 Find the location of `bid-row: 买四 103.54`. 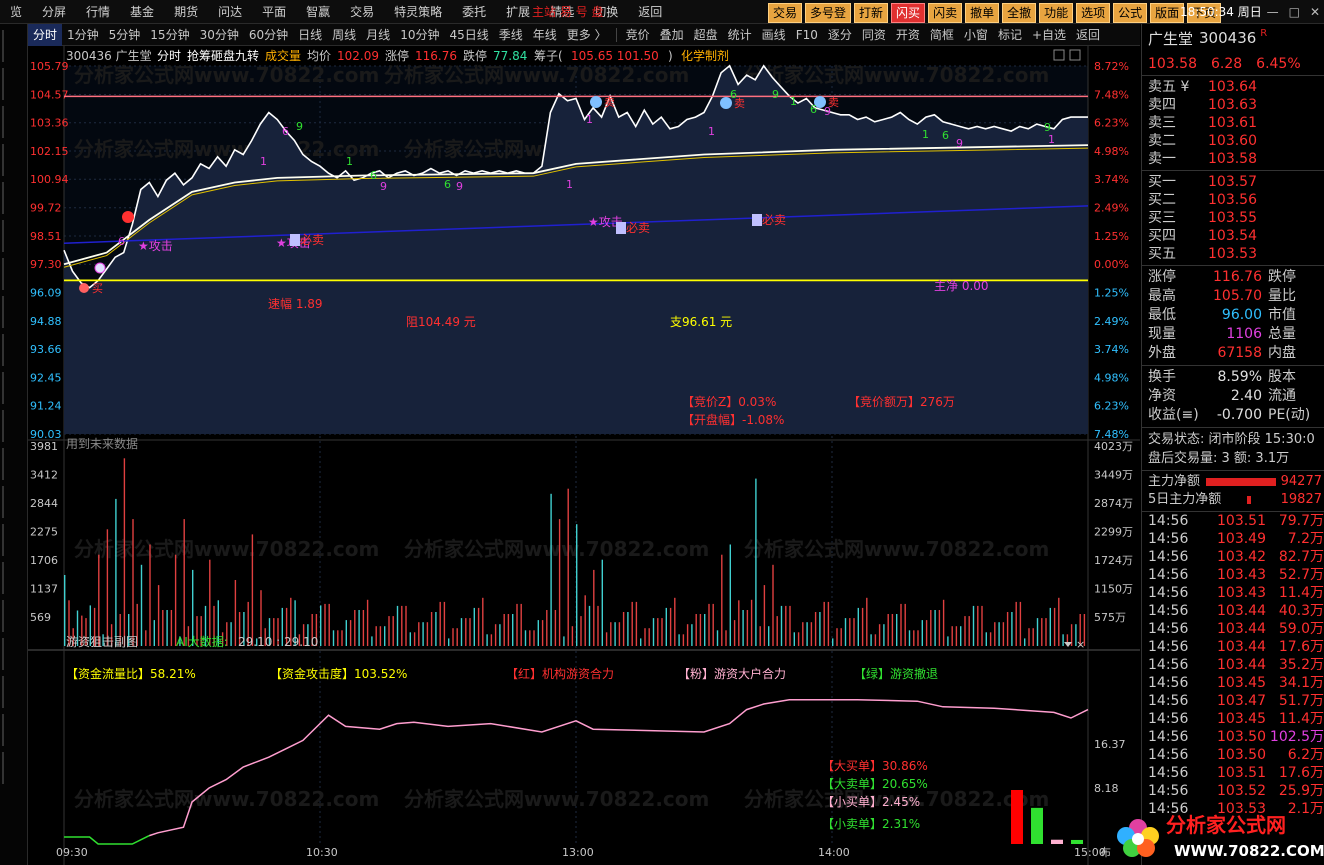

bid-row: 买四 103.54 is located at coordinates (1233, 236).